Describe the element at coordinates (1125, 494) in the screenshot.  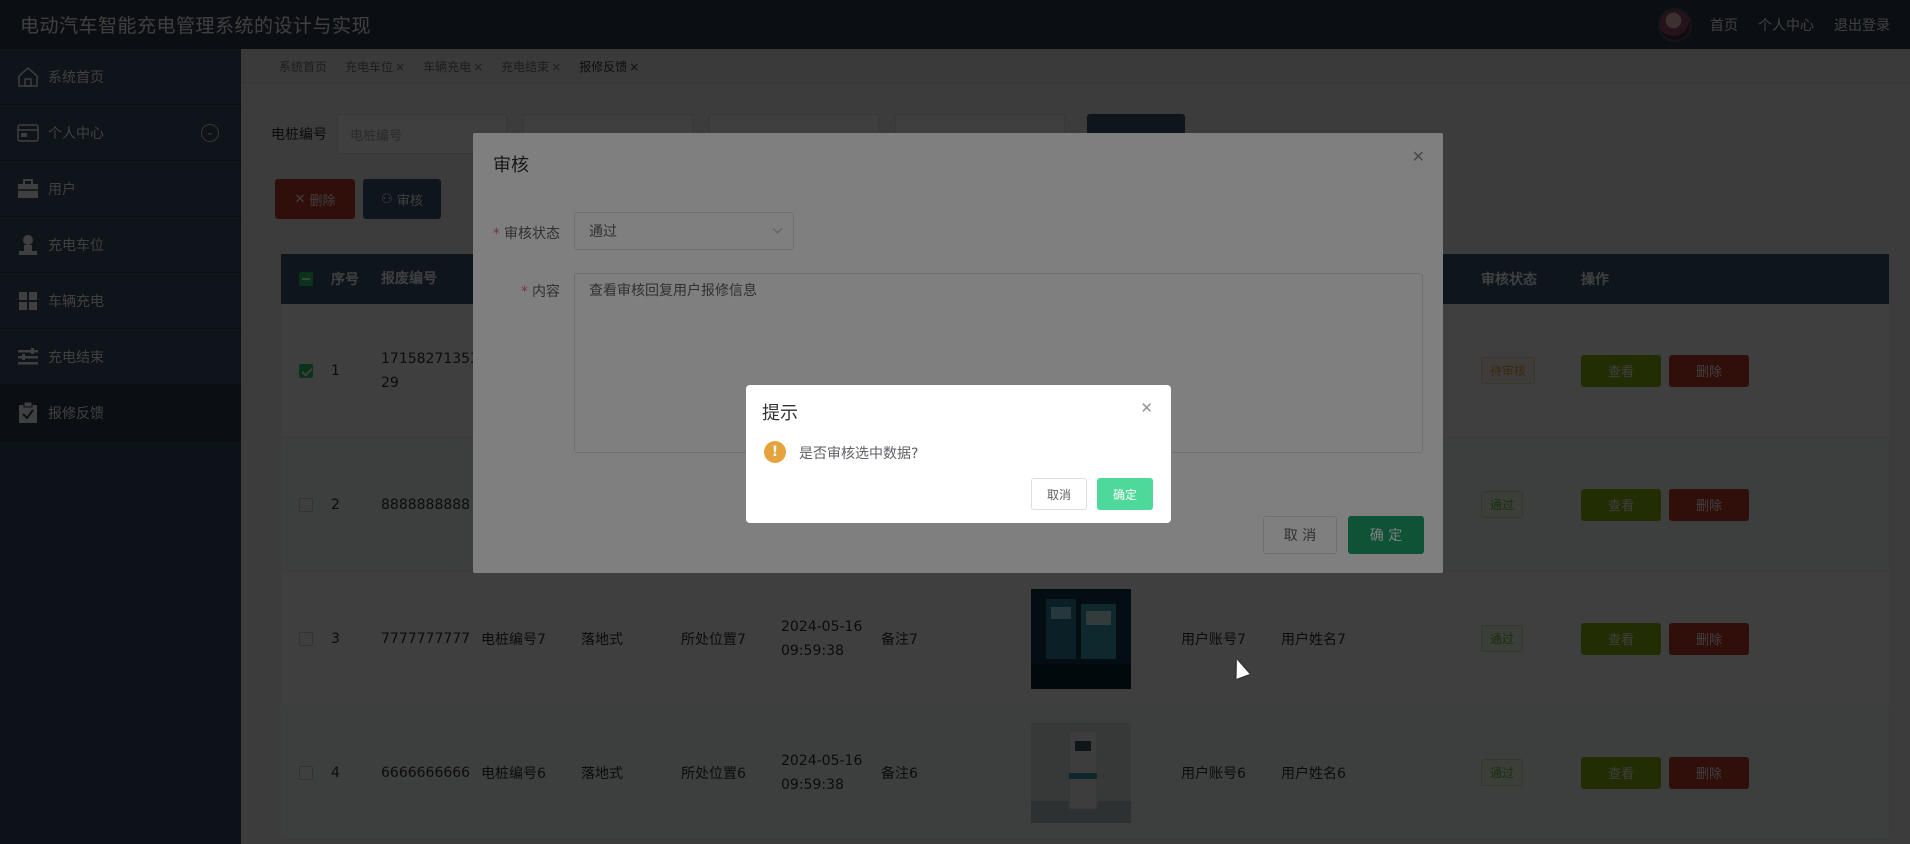
I see `confirm-ok-button: 确定` at that location.